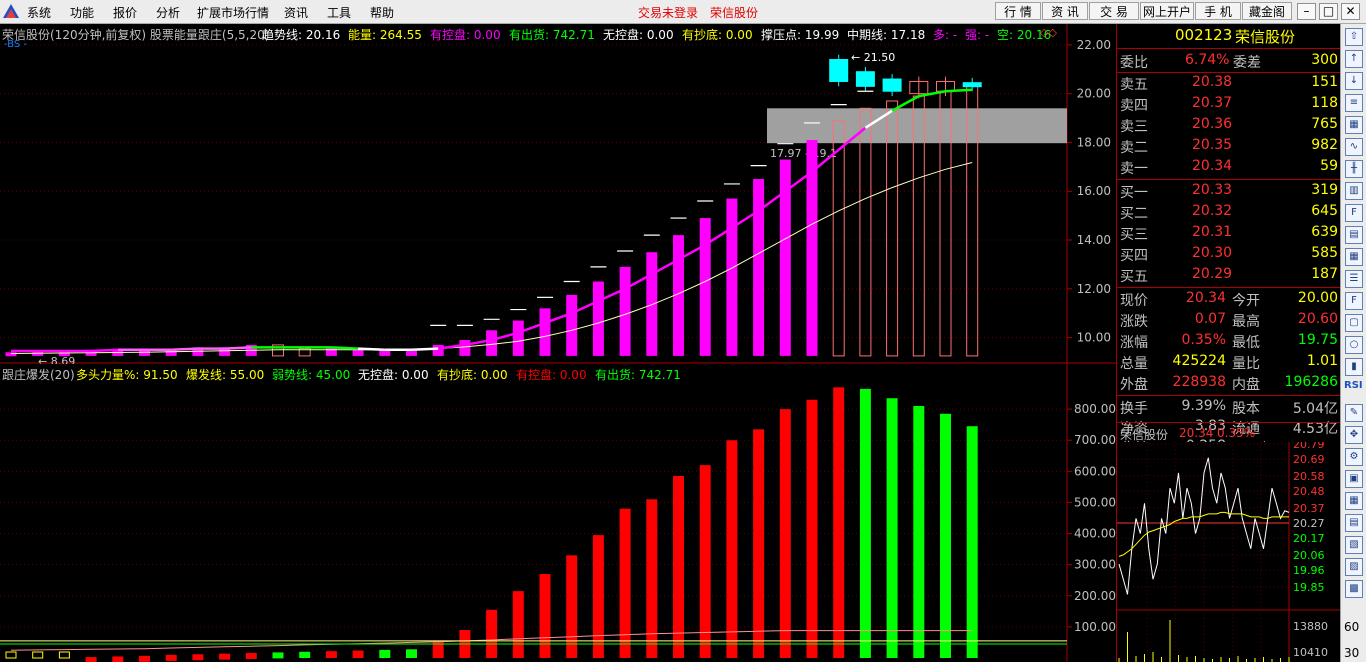 Image resolution: width=1366 pixels, height=662 pixels. I want to click on tab-mobile: 手 机, so click(1218, 11).